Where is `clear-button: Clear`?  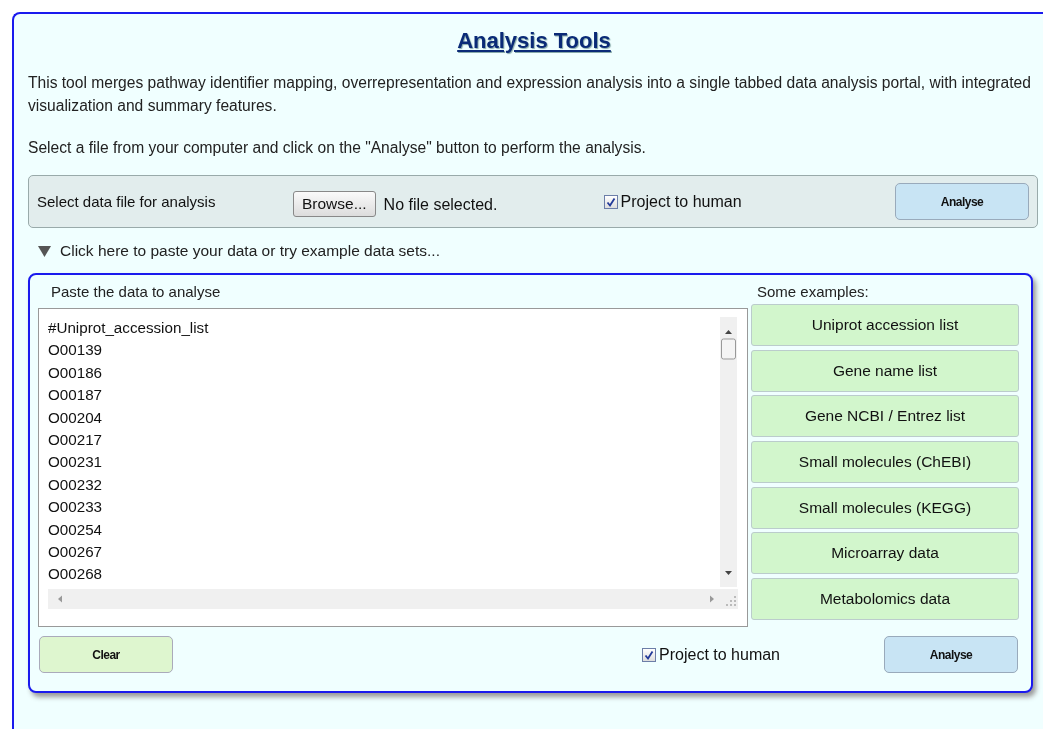 clear-button: Clear is located at coordinates (106, 654).